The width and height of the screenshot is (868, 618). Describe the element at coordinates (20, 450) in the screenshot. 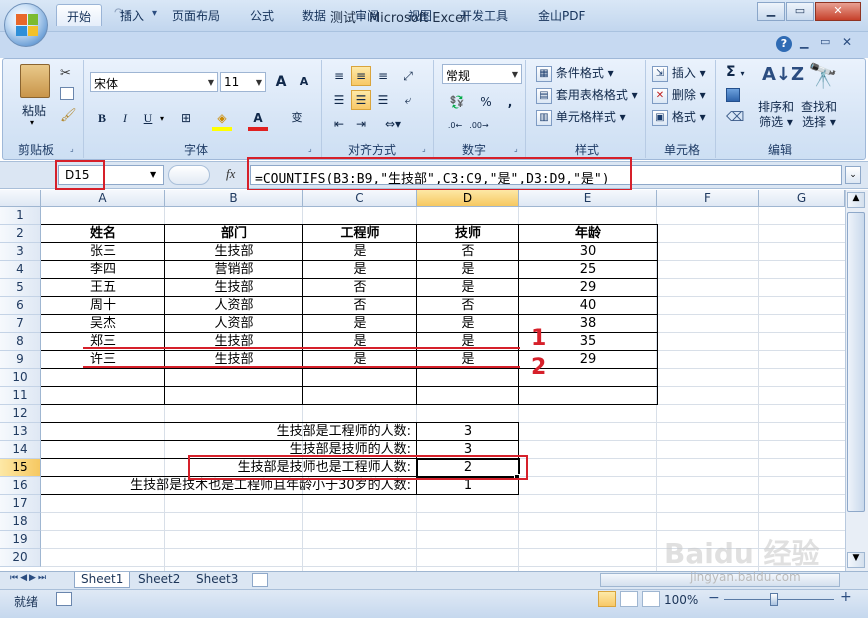

I see `row-header: 14` at that location.